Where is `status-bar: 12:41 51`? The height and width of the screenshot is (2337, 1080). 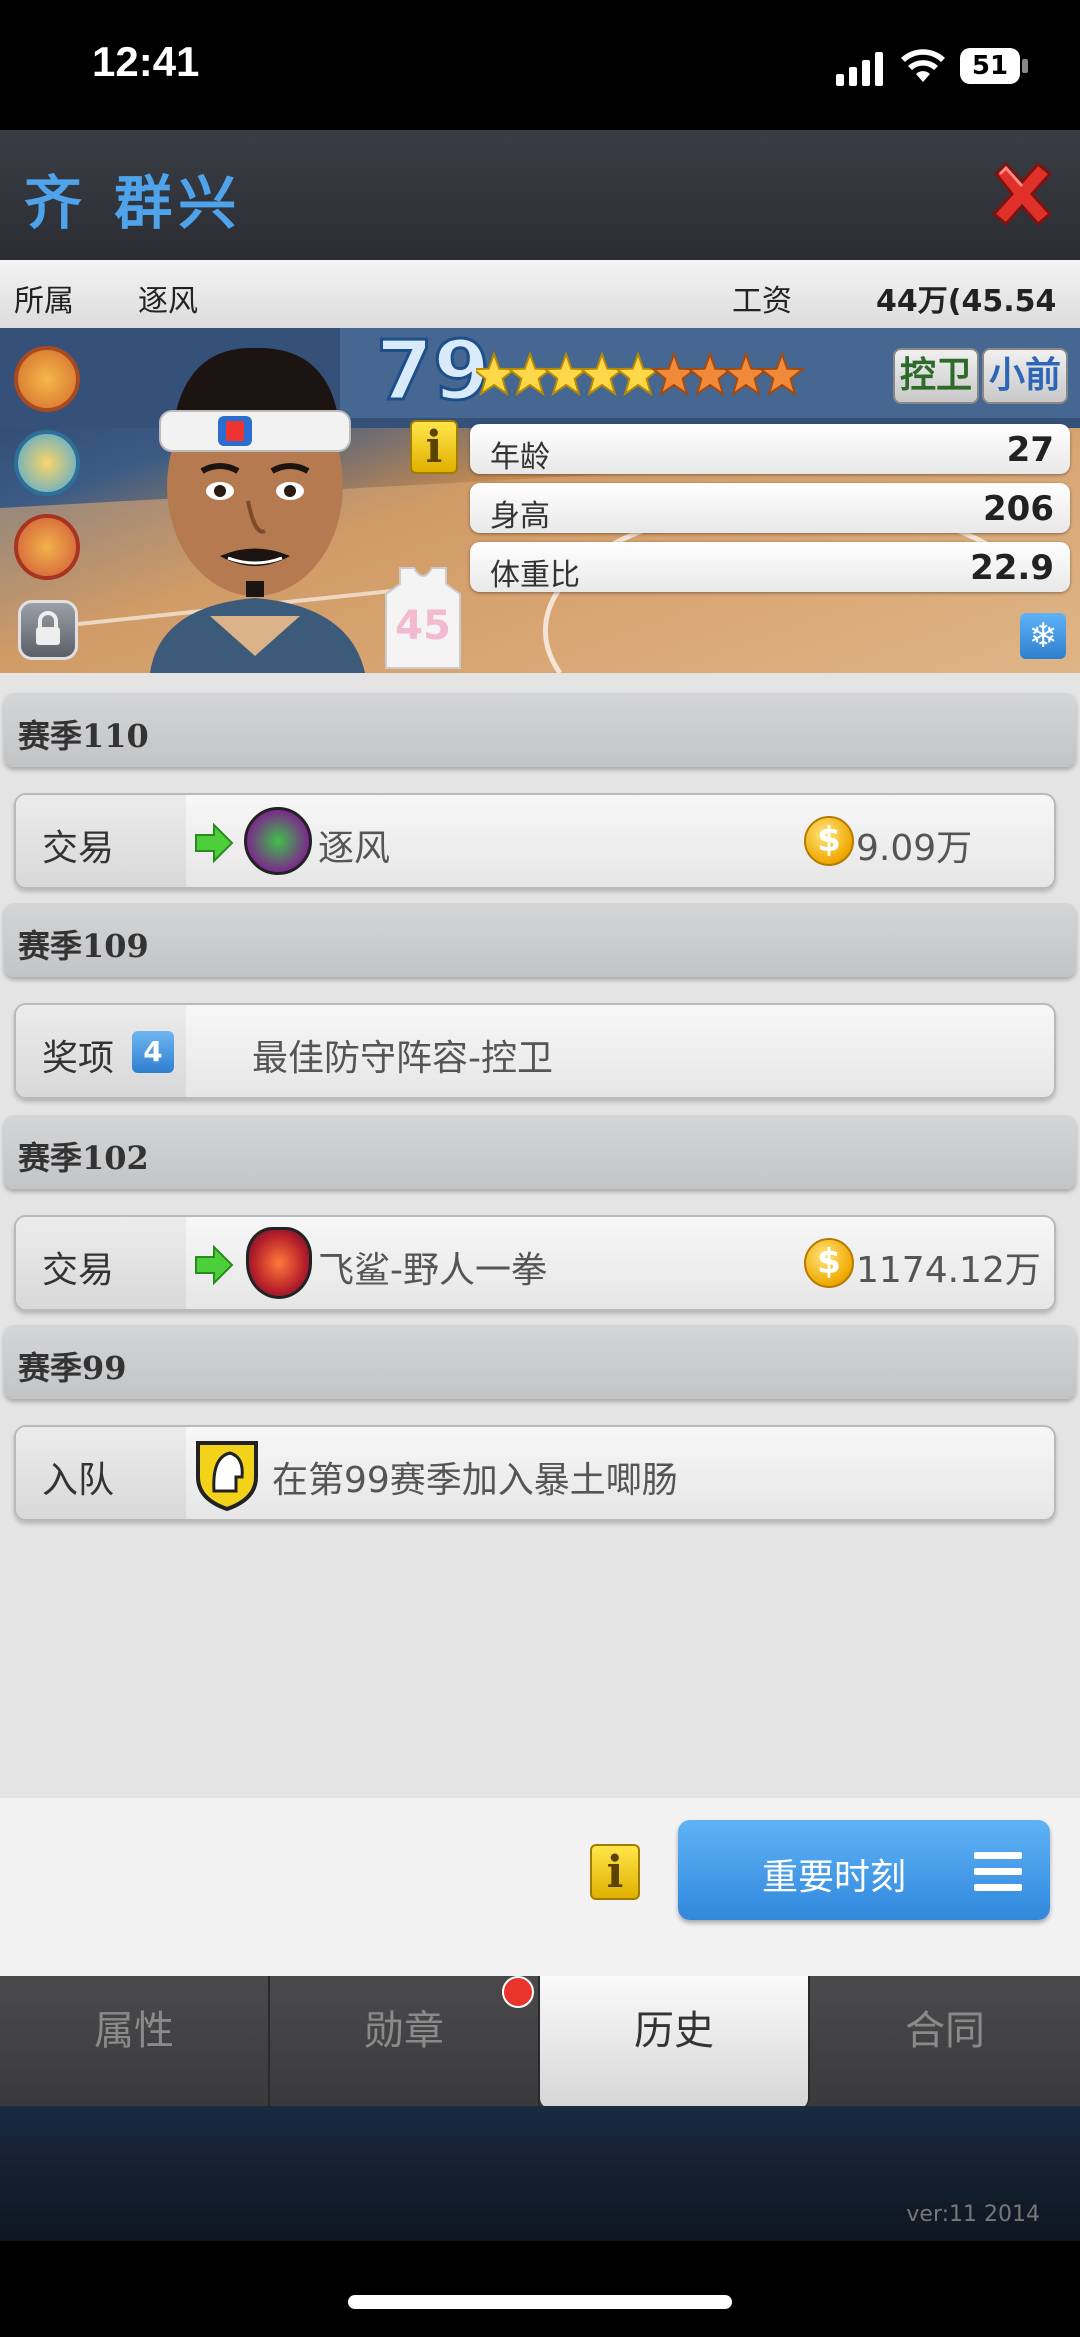 status-bar: 12:41 51 is located at coordinates (540, 65).